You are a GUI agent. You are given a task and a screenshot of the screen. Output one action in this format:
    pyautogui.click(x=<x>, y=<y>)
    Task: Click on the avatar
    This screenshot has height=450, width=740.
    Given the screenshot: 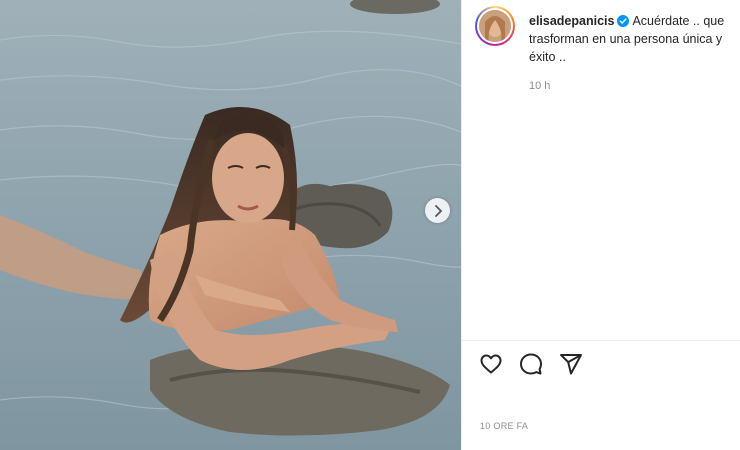 What is the action you would take?
    pyautogui.click(x=495, y=26)
    